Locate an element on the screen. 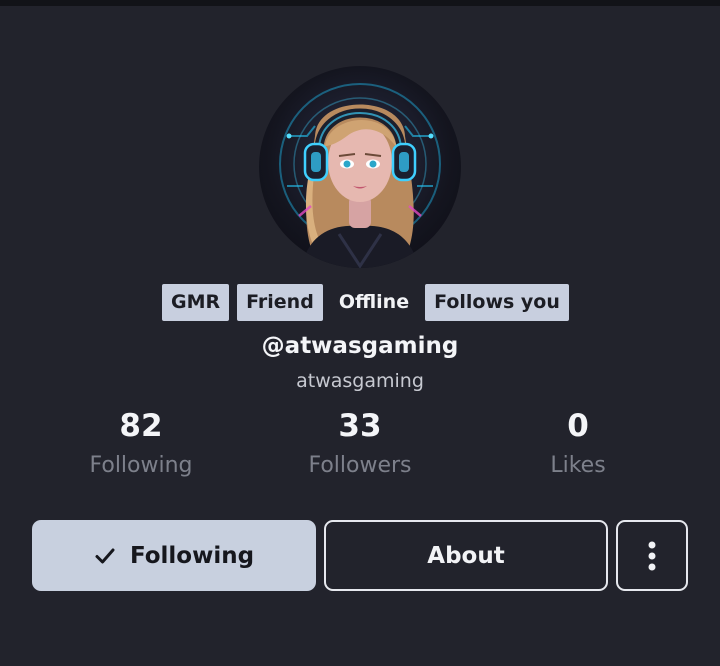 This screenshot has width=720, height=666. profile-badges: GMR Friend Offline Follows you is located at coordinates (365, 302).